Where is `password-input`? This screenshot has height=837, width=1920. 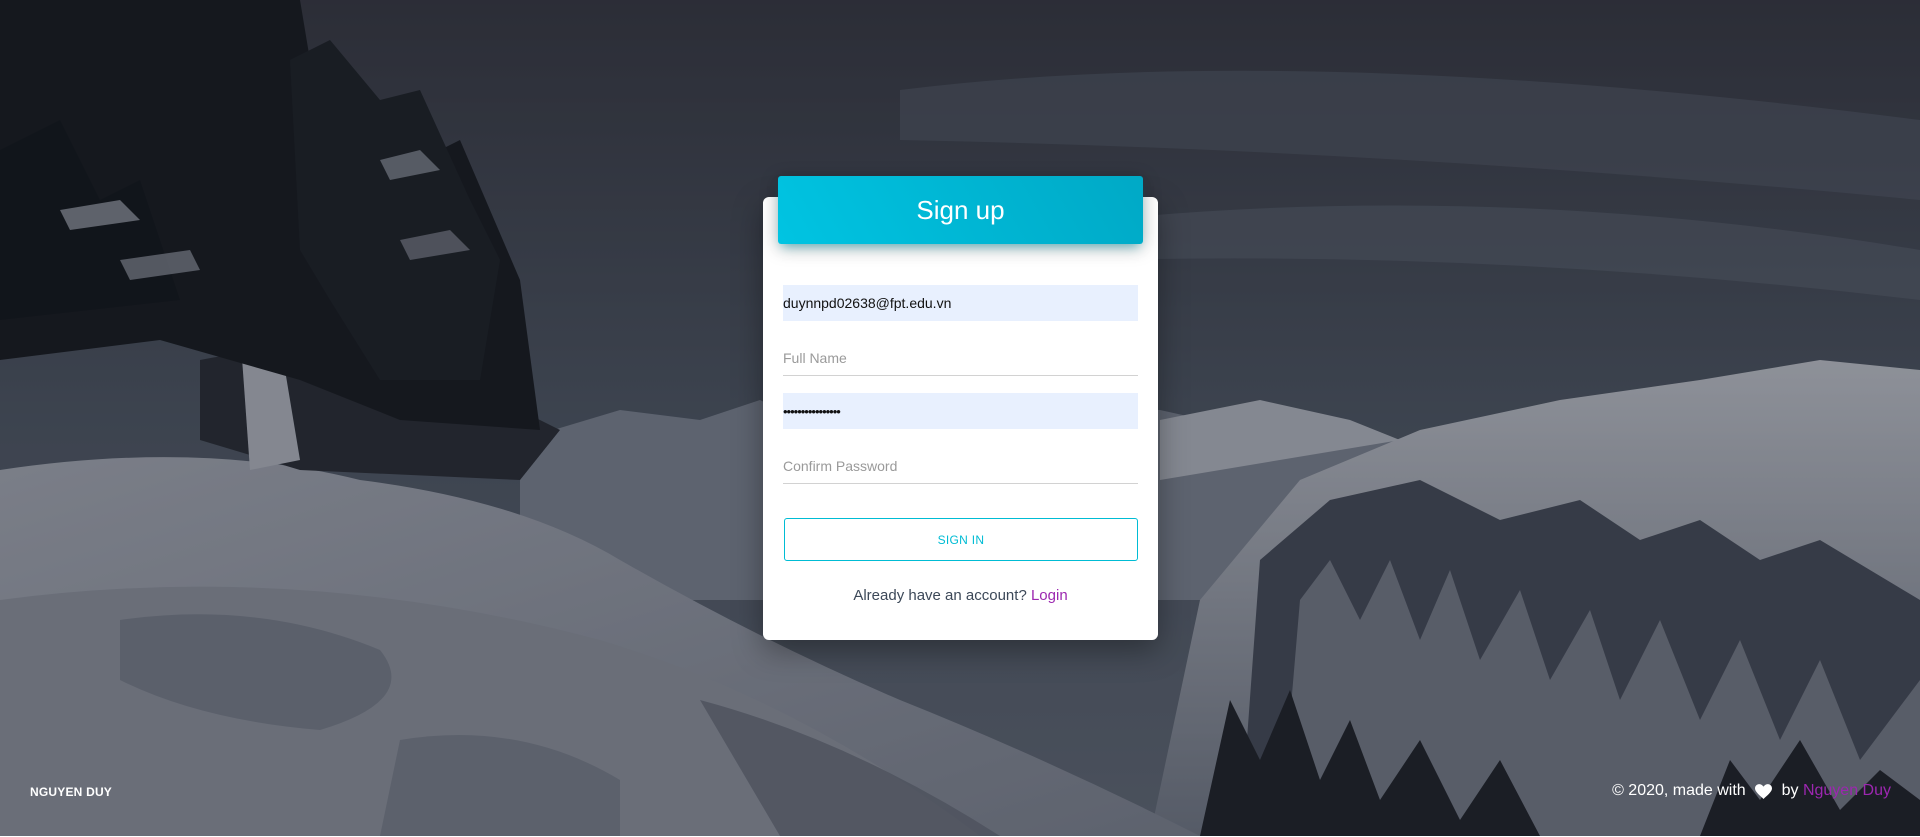
password-input is located at coordinates (960, 411).